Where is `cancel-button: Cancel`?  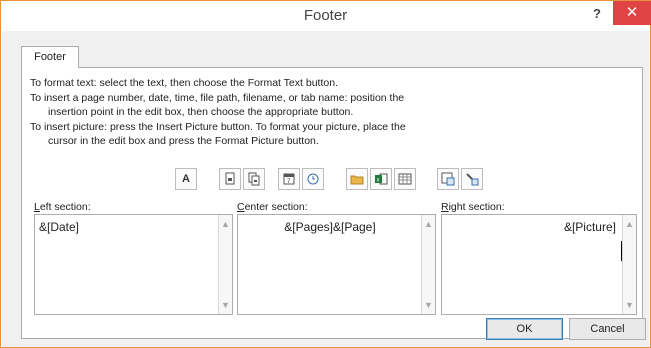 cancel-button: Cancel is located at coordinates (607, 329).